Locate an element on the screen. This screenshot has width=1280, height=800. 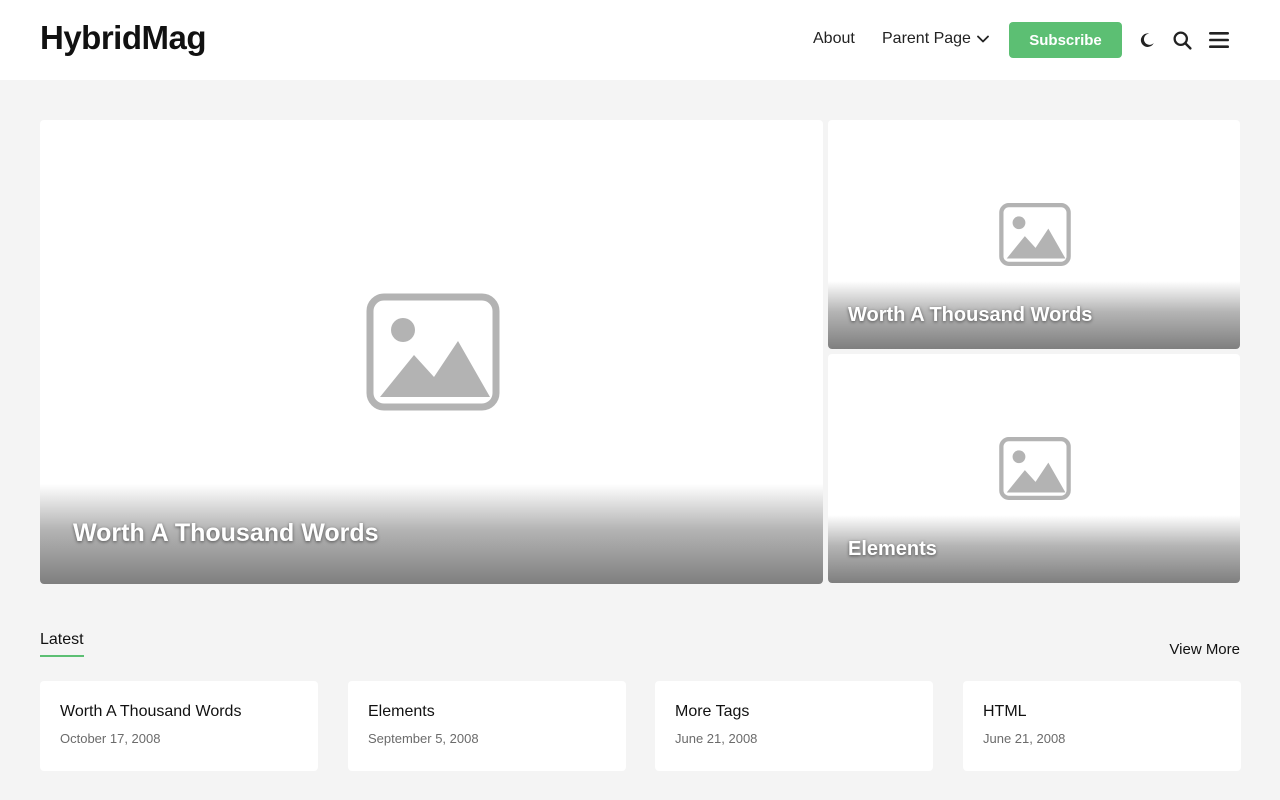
post-title: Worth A Thousand Words is located at coordinates (179, 712).